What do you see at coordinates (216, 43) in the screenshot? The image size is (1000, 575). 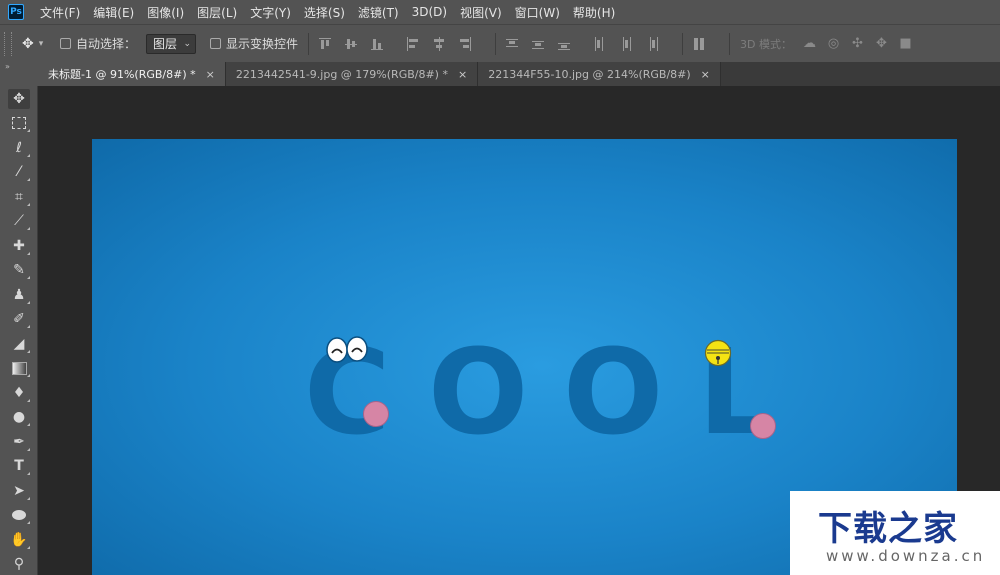 I see `show-transform-checkbox` at bounding box center [216, 43].